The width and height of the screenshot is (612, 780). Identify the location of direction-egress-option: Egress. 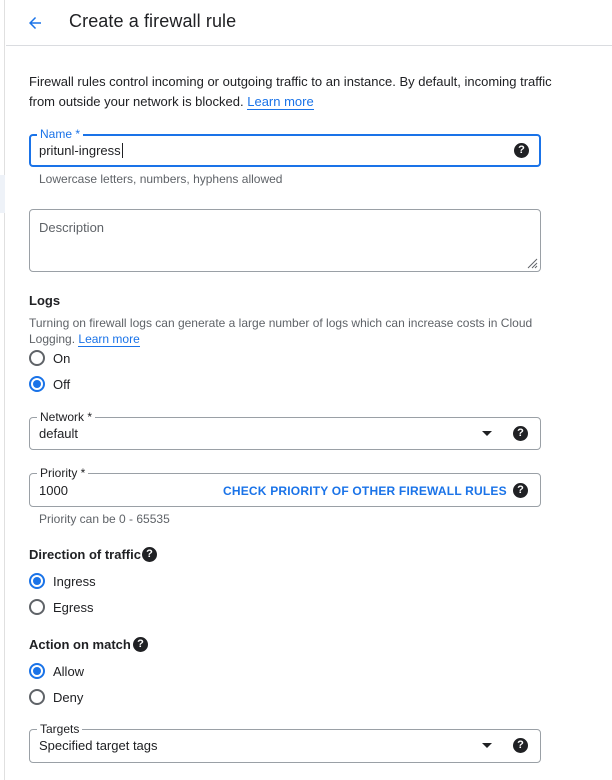
(61, 607).